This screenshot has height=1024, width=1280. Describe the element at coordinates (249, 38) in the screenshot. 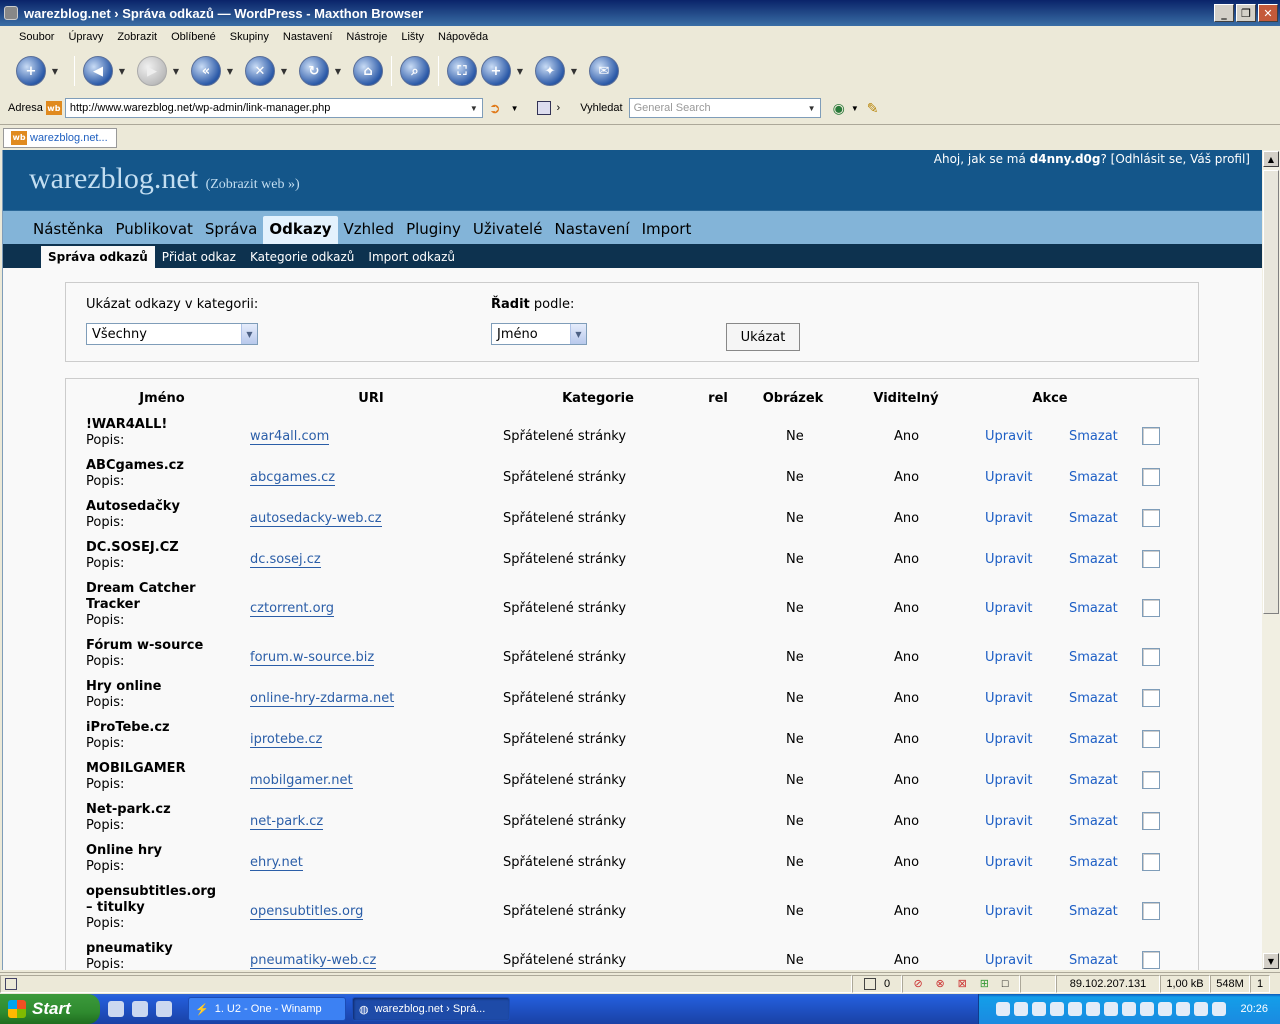

I see `menu-item-skupiny: Skupiny` at that location.